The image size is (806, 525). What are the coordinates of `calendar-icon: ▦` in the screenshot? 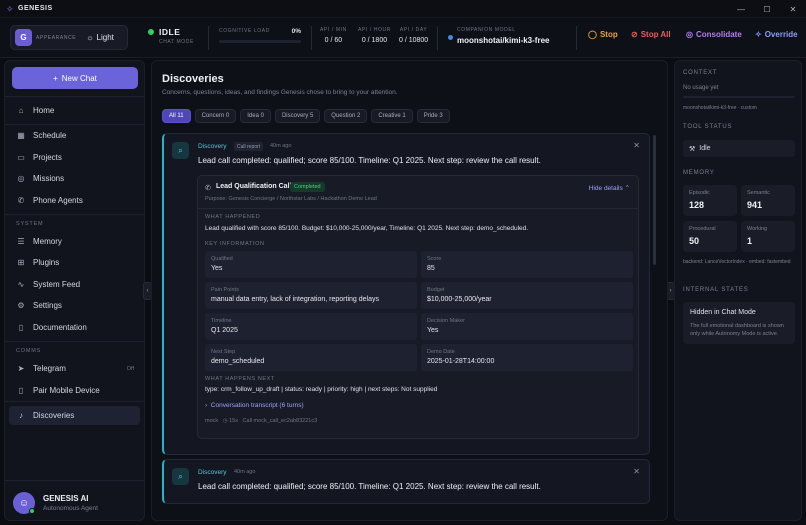 It's located at (21, 135).